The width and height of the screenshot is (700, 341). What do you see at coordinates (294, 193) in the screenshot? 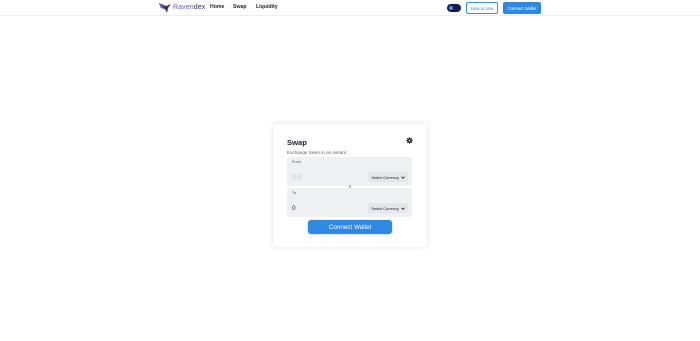
I see `to-label: To` at bounding box center [294, 193].